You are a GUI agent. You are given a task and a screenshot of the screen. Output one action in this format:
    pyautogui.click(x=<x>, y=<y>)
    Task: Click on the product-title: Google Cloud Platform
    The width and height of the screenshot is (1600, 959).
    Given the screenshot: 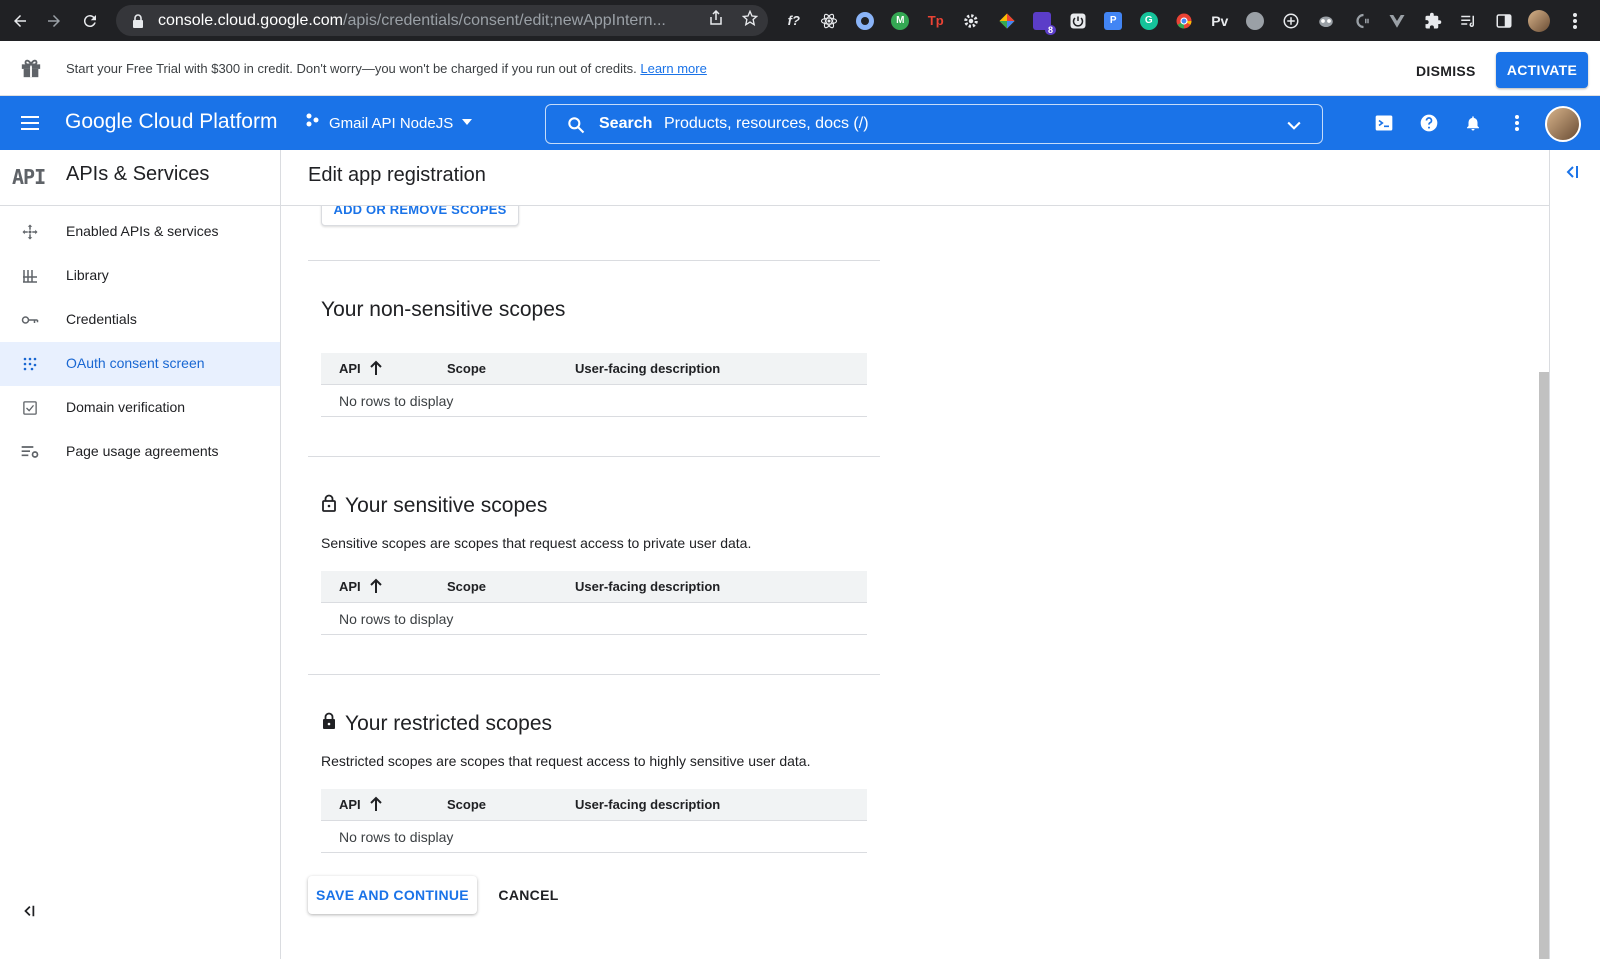 What is the action you would take?
    pyautogui.click(x=171, y=122)
    